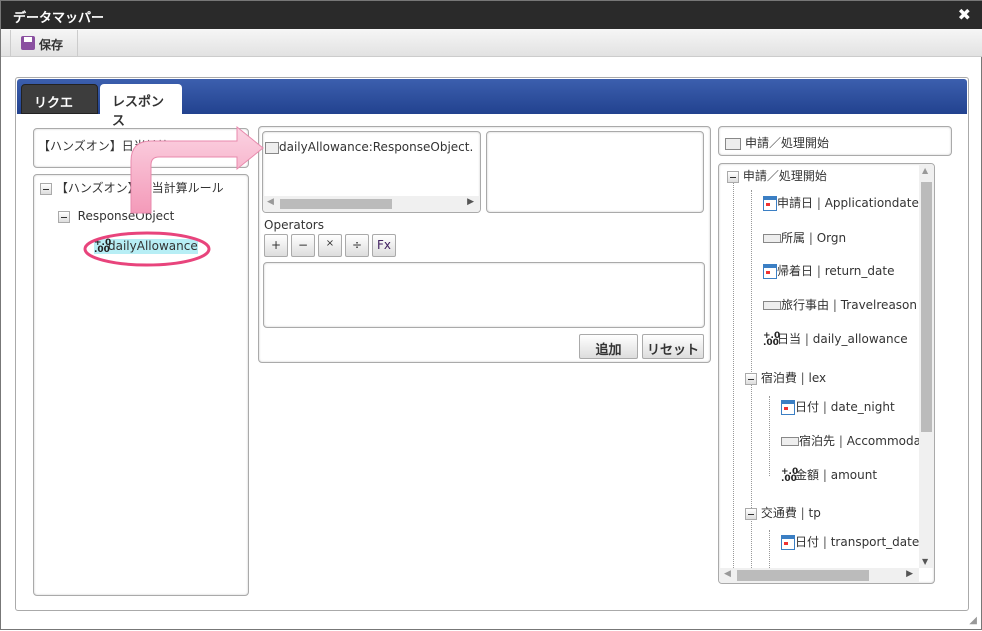  What do you see at coordinates (795, 271) in the screenshot?
I see `tree-item-label: 帰着日` at bounding box center [795, 271].